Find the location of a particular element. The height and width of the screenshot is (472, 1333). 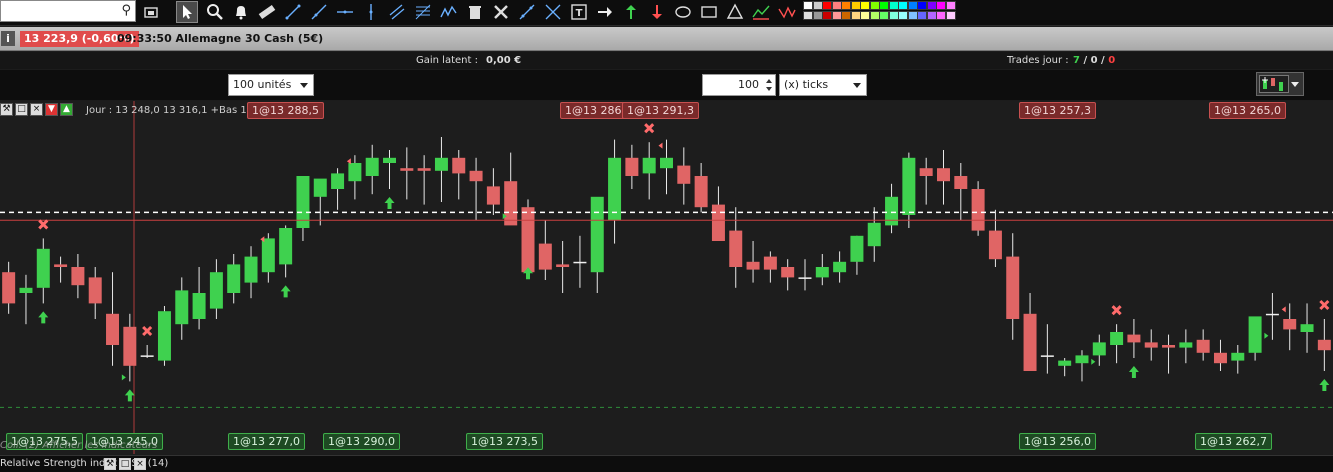

trade-high-tag: 1@13 265,0 is located at coordinates (1247, 110).